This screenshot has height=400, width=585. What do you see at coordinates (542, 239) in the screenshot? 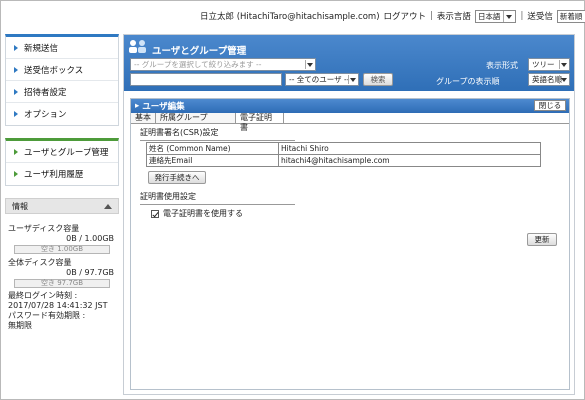
I see `update-button: 更新` at bounding box center [542, 239].